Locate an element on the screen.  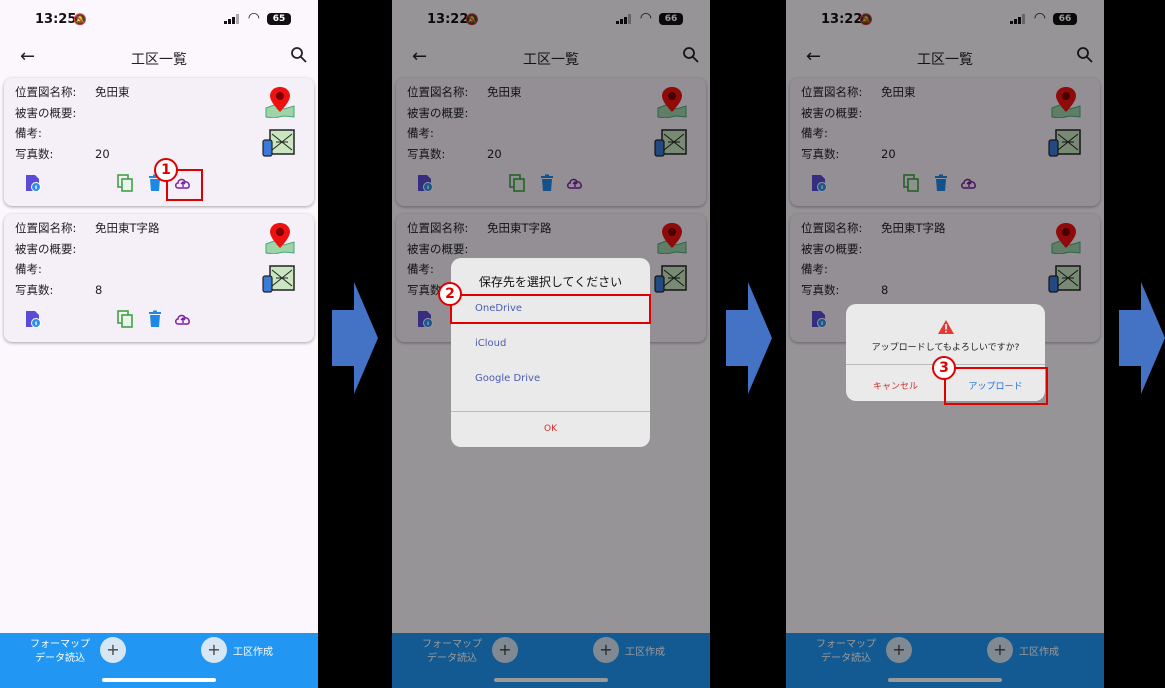
photos-value: 8 is located at coordinates (99, 290).